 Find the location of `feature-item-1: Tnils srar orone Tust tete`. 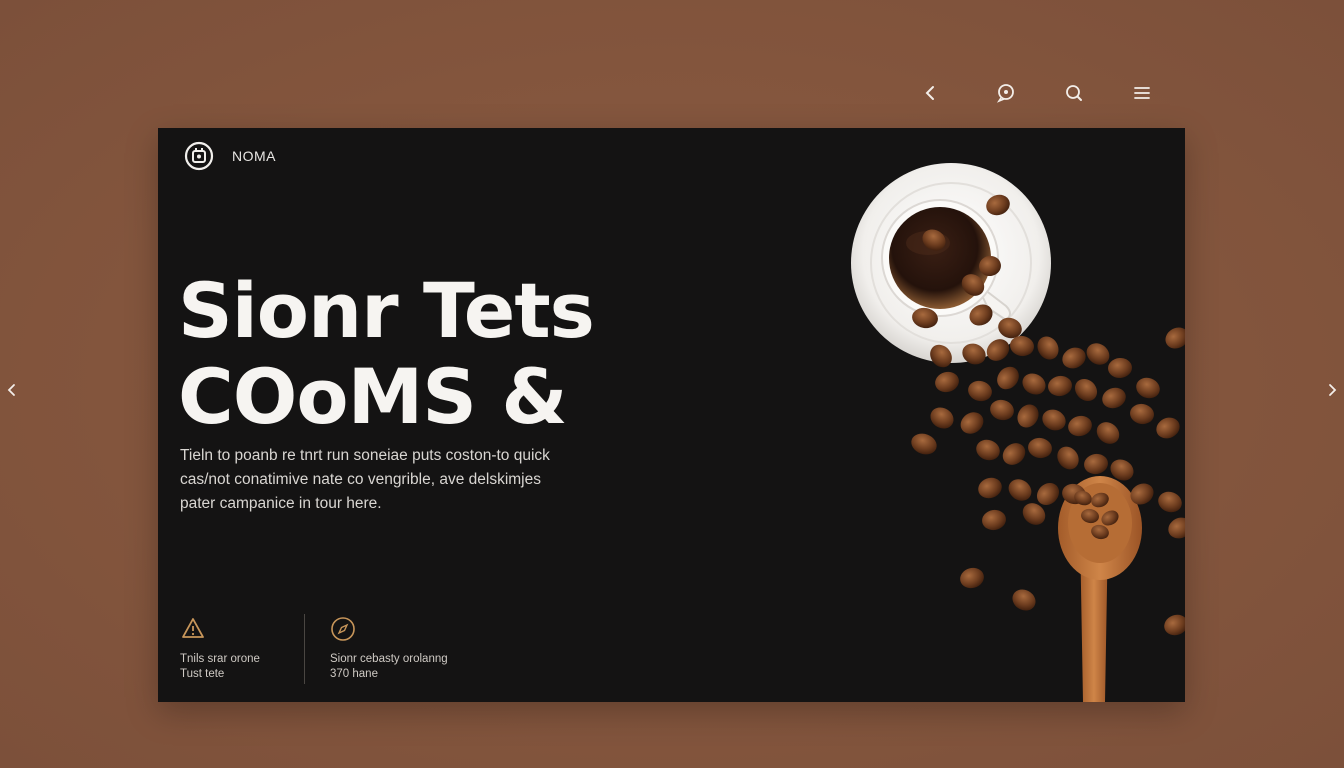

feature-item-1: Tnils srar orone Tust tete is located at coordinates (220, 650).